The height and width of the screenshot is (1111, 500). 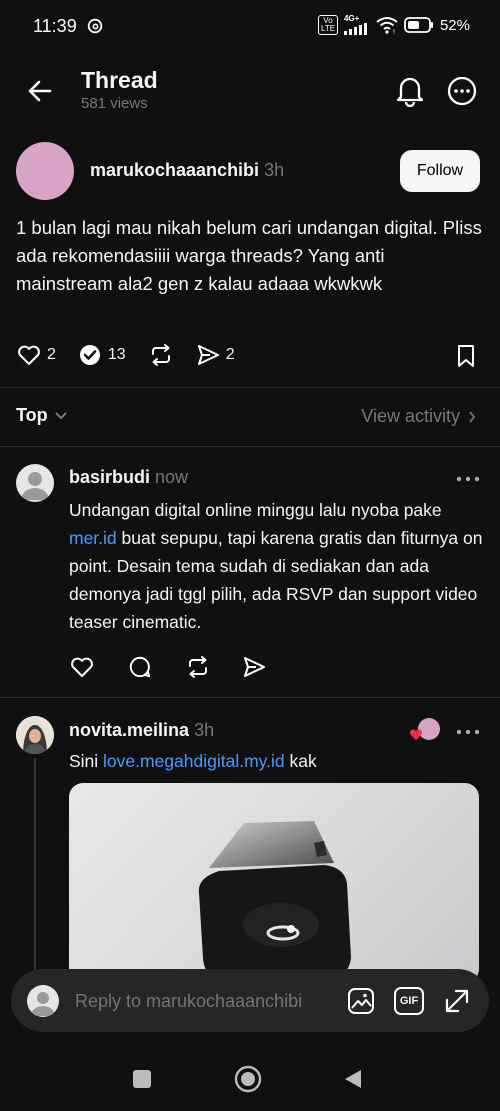 I want to click on liked-by-author-badge, so click(x=425, y=731).